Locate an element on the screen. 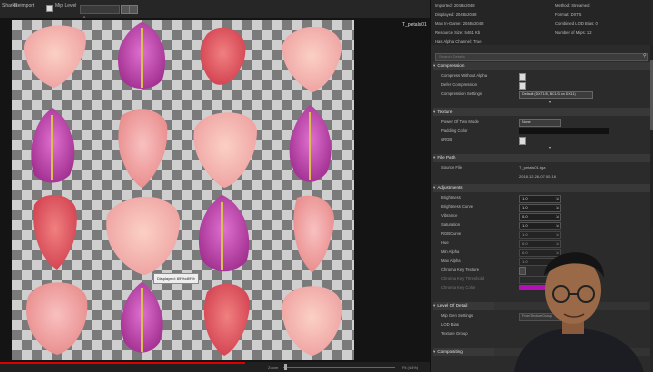 The width and height of the screenshot is (653, 372). label-vibrance: Vibrance is located at coordinates (449, 215).